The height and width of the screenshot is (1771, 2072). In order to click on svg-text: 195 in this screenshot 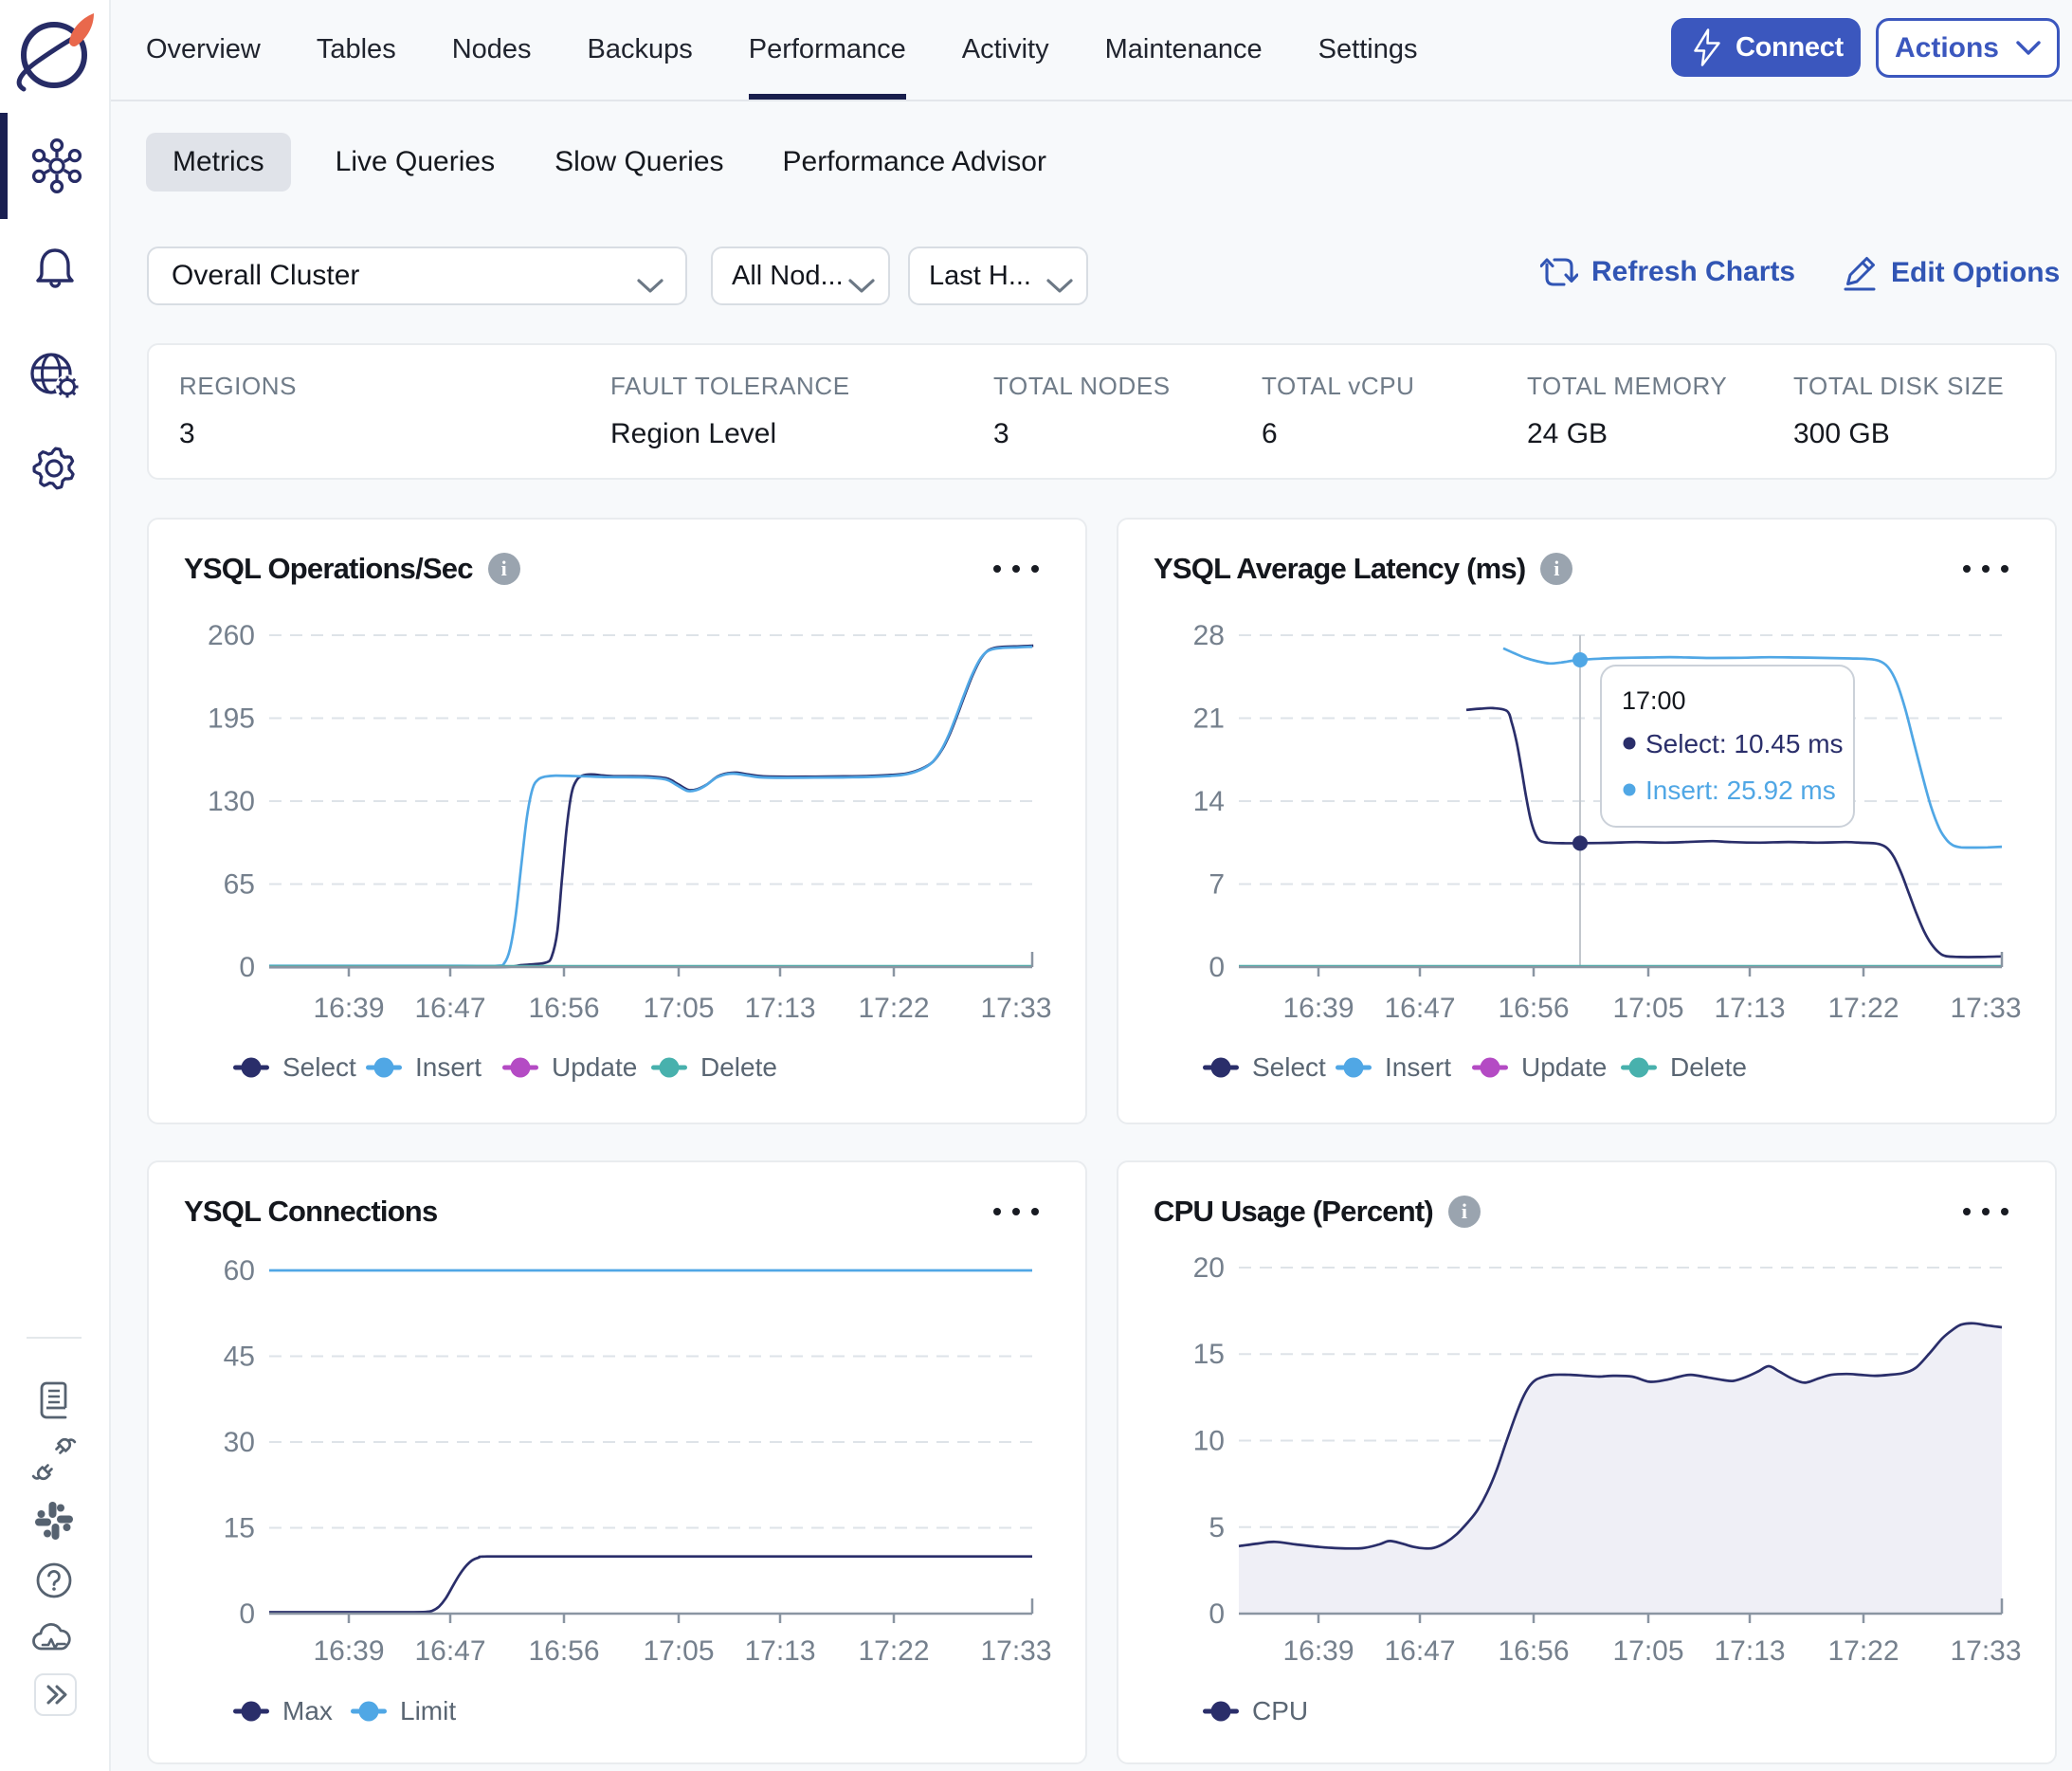, I will do `click(231, 719)`.